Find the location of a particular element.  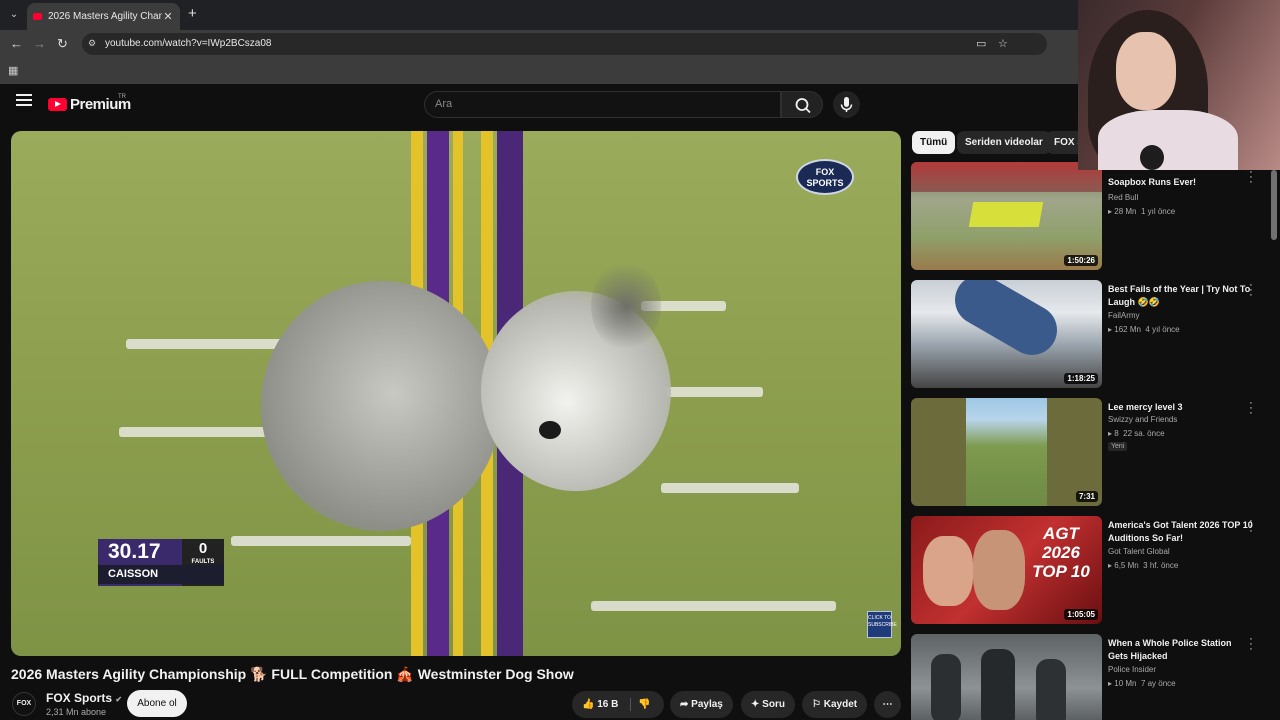

views: 10 Mn is located at coordinates (1125, 683).